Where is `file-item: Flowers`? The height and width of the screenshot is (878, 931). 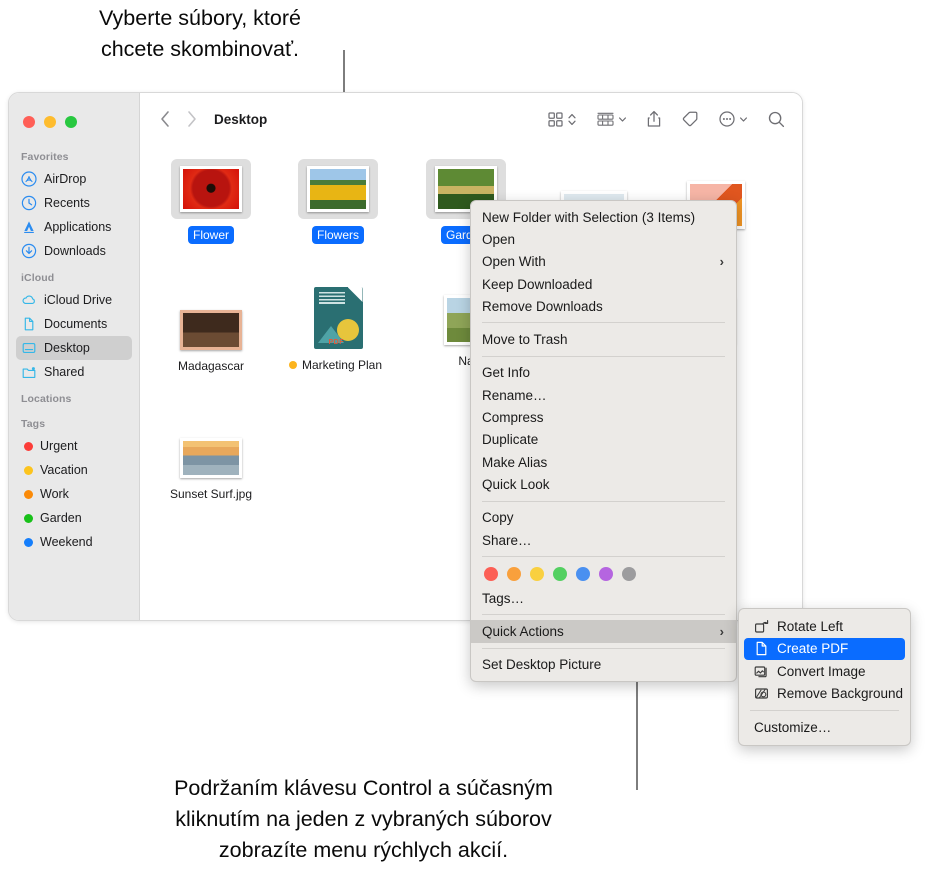
file-item: Flowers is located at coordinates (338, 195).